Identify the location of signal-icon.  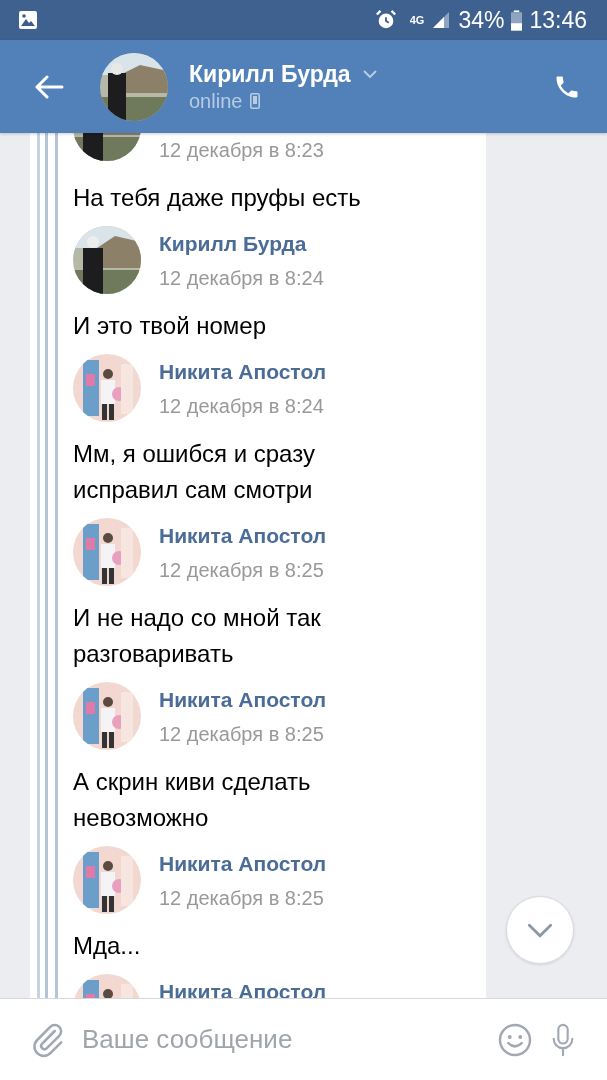
(441, 20).